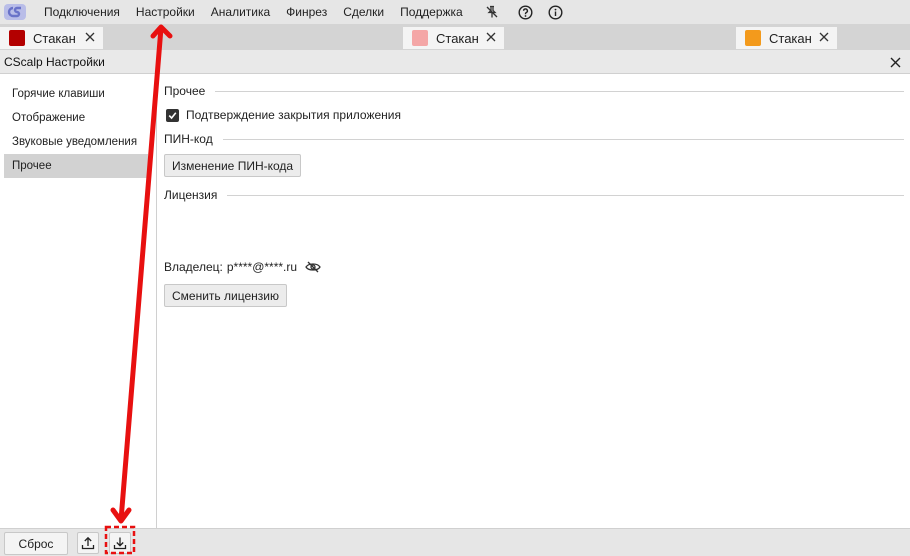 The image size is (910, 556). I want to click on menu-trades: Сделки, so click(363, 12).